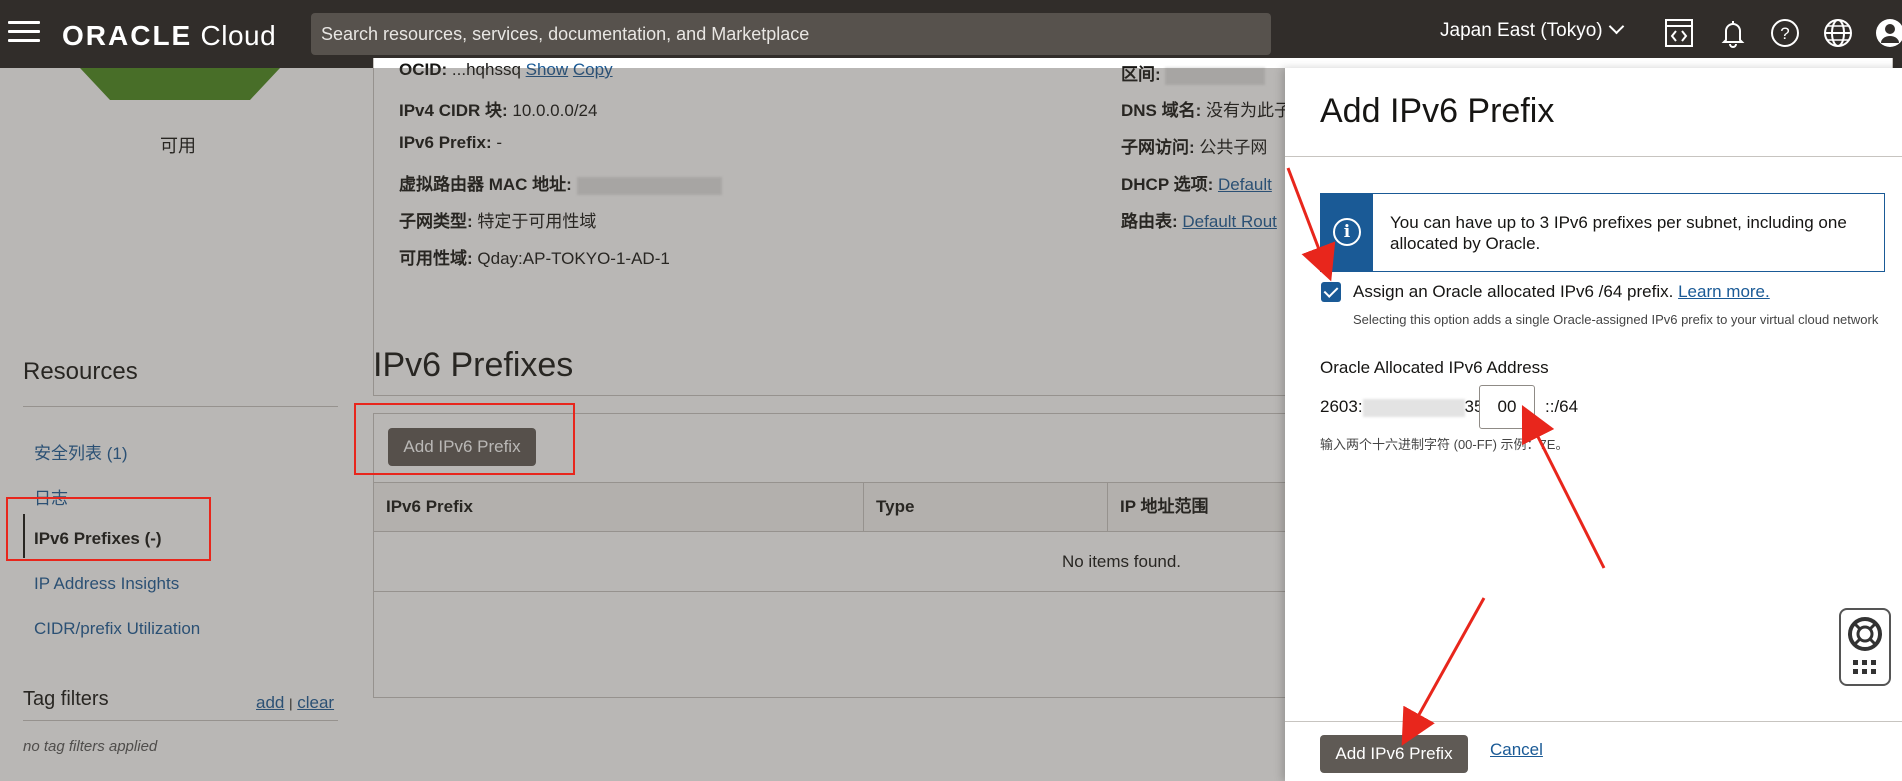 Image resolution: width=1902 pixels, height=781 pixels. What do you see at coordinates (1679, 33) in the screenshot?
I see `code-editor-icon` at bounding box center [1679, 33].